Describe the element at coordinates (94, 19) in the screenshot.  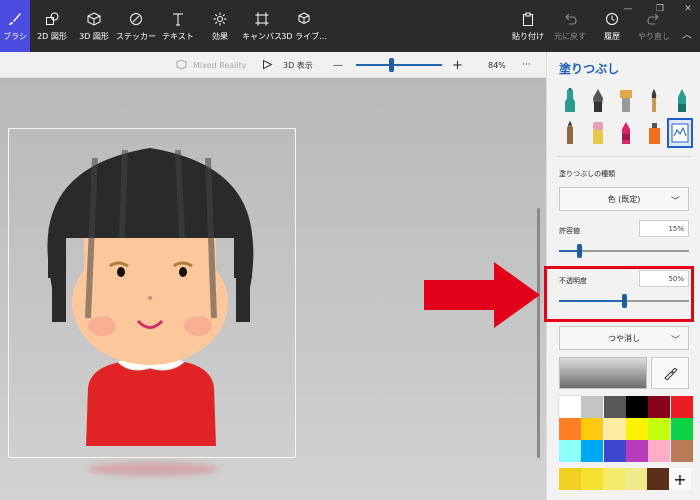
I see `3d-shapes-icon` at that location.